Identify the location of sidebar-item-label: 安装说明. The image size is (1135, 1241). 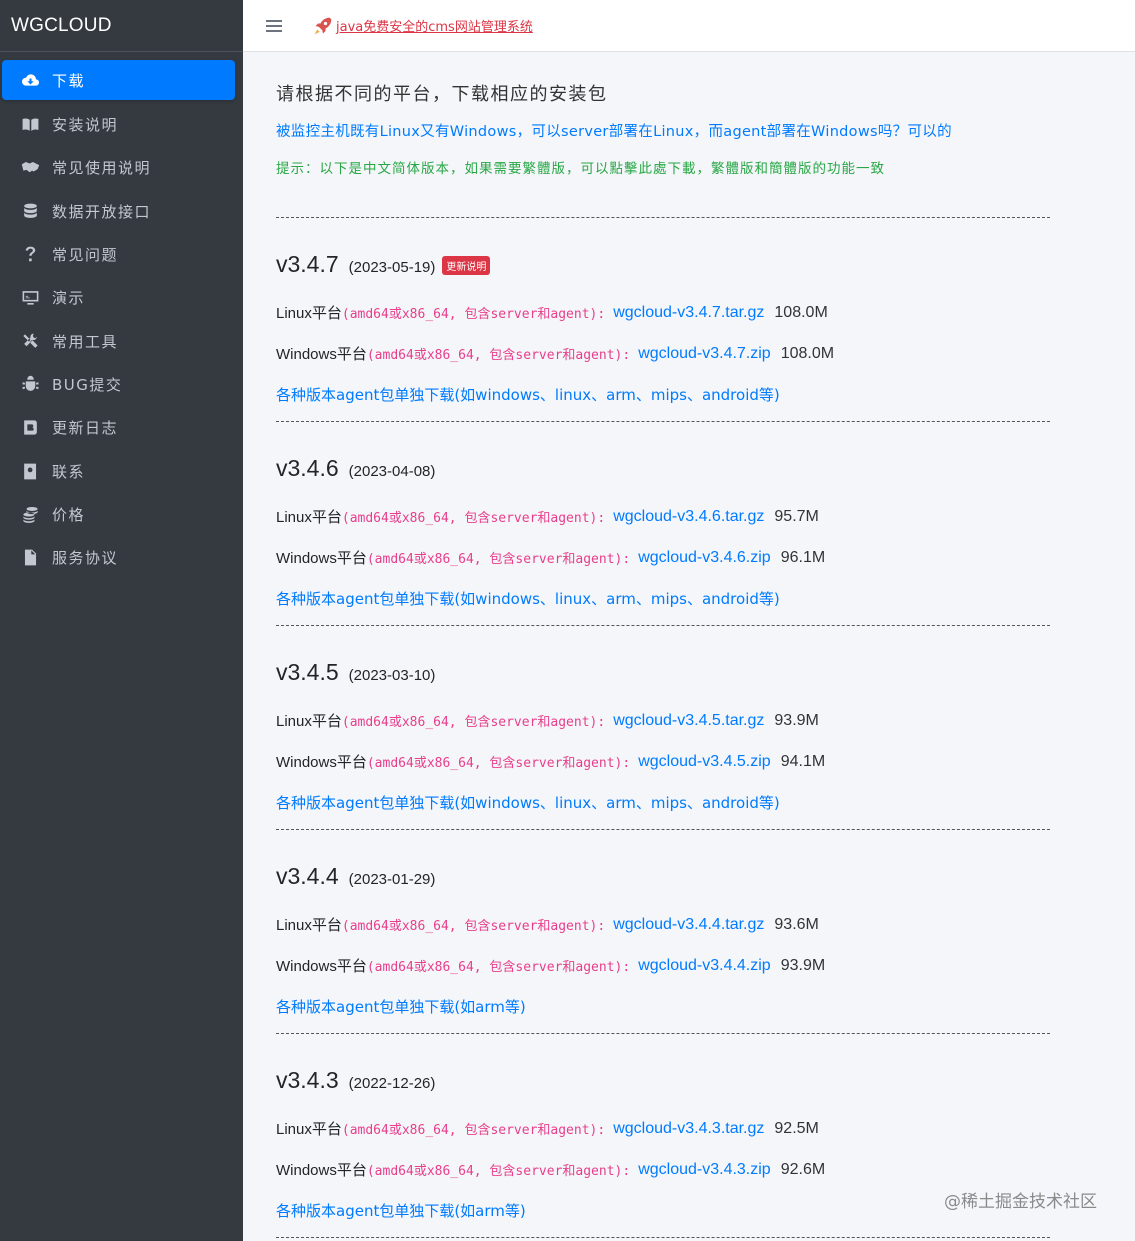
(85, 125).